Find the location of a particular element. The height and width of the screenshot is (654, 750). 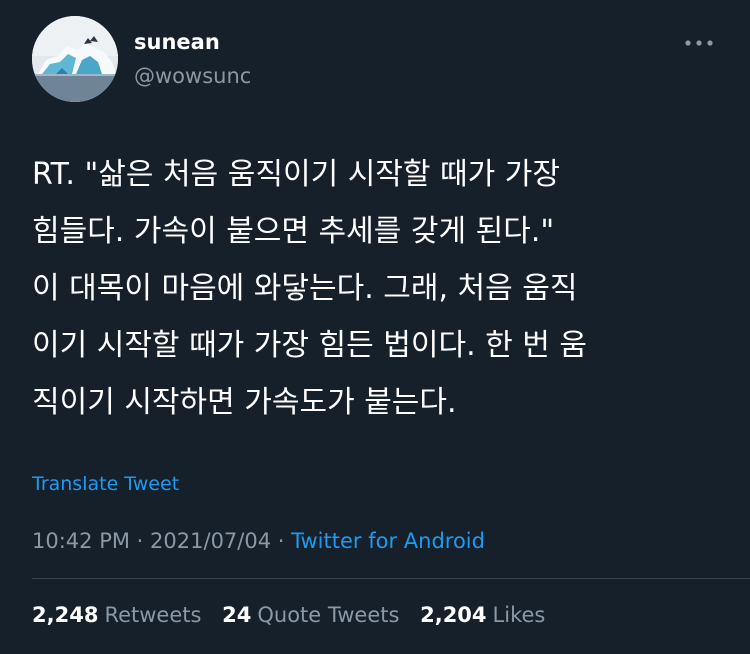

more-dots-icon is located at coordinates (699, 43).